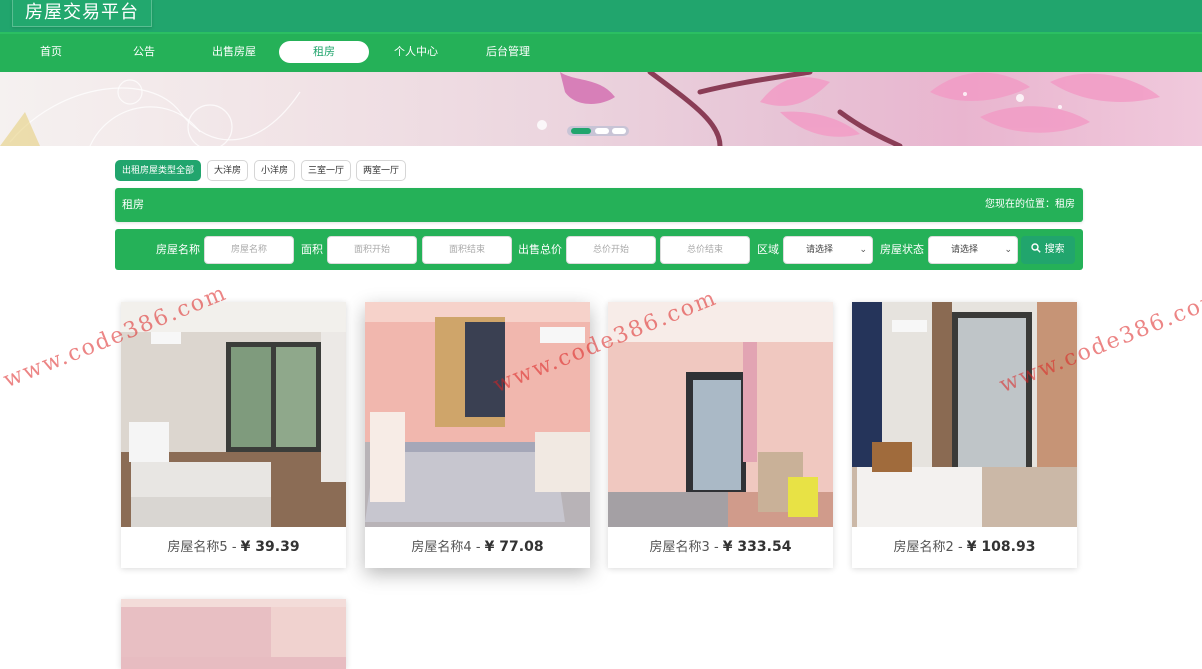  Describe the element at coordinates (372, 250) in the screenshot. I see `area-start-input: 面积开始` at that location.